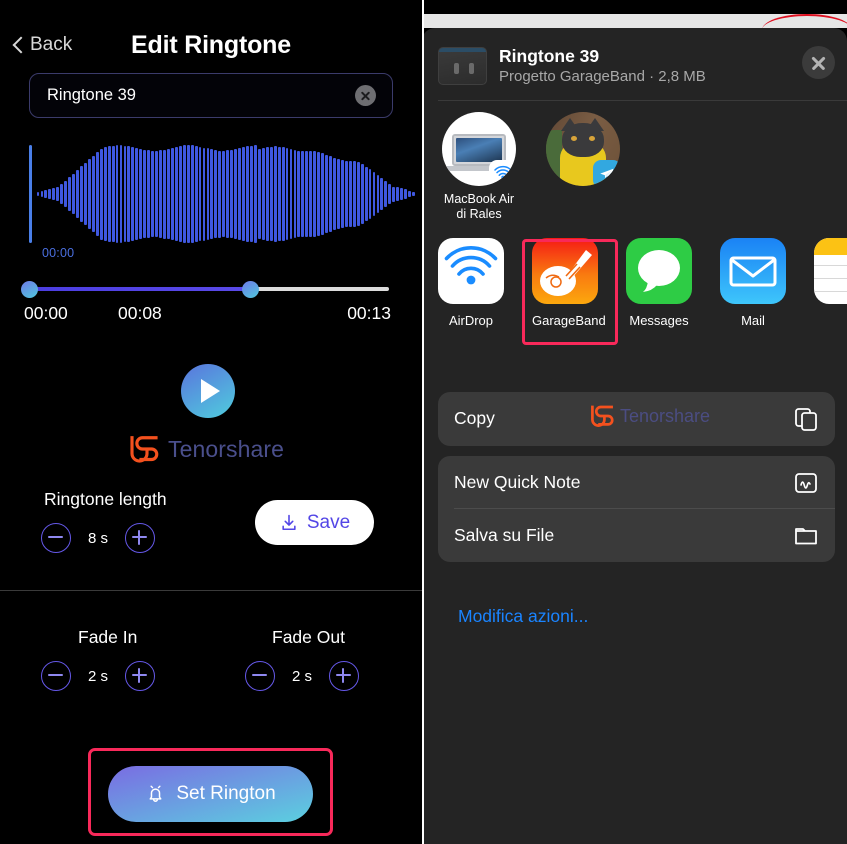  I want to click on notes-line, so click(830, 292).